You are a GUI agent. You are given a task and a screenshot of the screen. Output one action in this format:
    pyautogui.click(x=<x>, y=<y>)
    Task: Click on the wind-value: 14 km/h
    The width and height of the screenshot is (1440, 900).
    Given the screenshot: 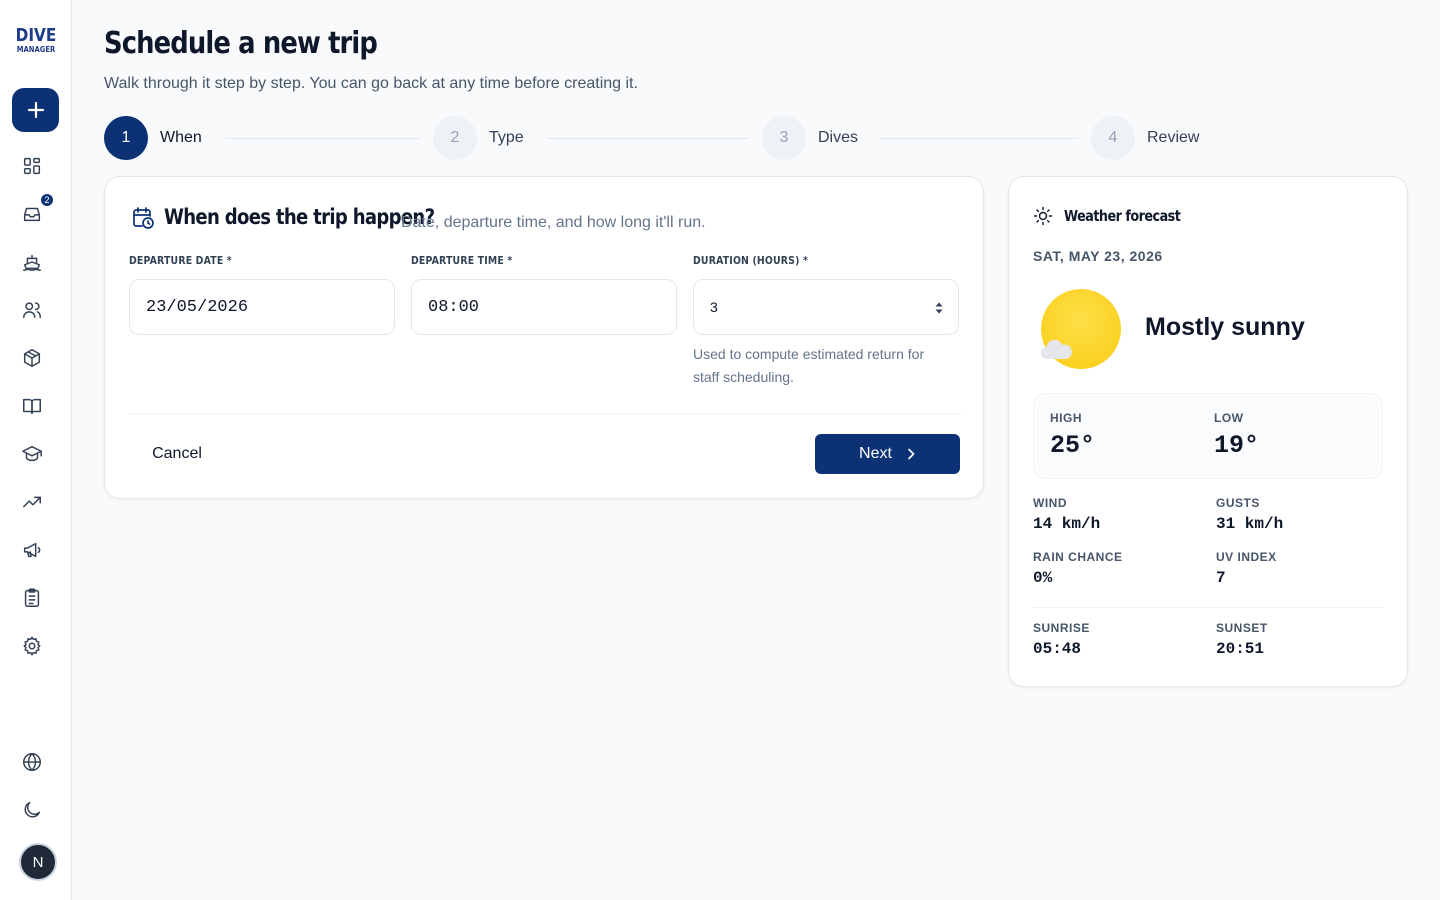 What is the action you would take?
    pyautogui.click(x=1067, y=524)
    